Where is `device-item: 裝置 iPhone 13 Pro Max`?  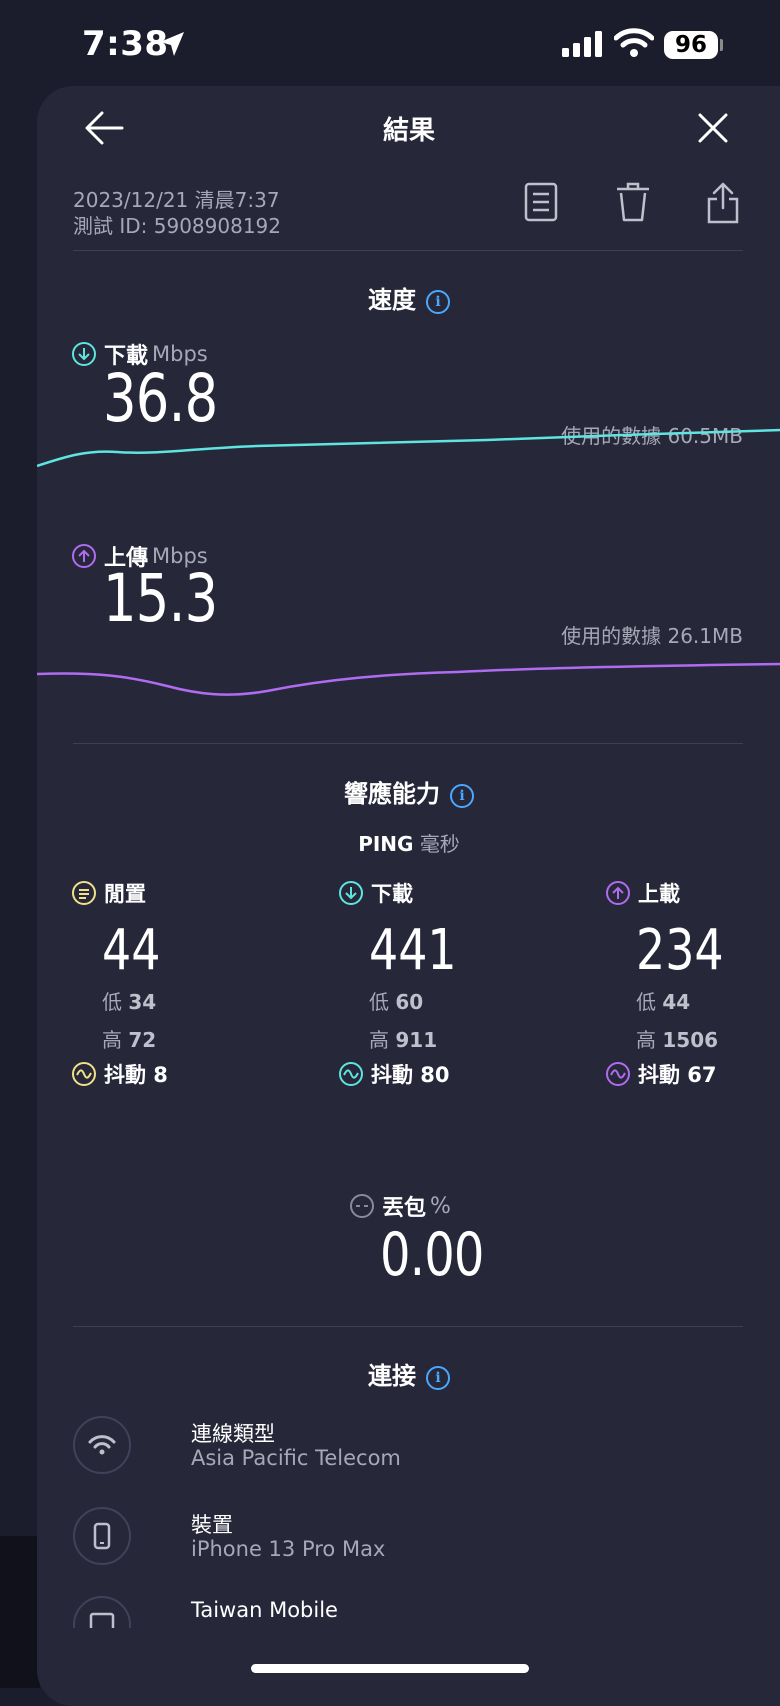
device-item: 裝置 iPhone 13 Pro Max is located at coordinates (413, 1542).